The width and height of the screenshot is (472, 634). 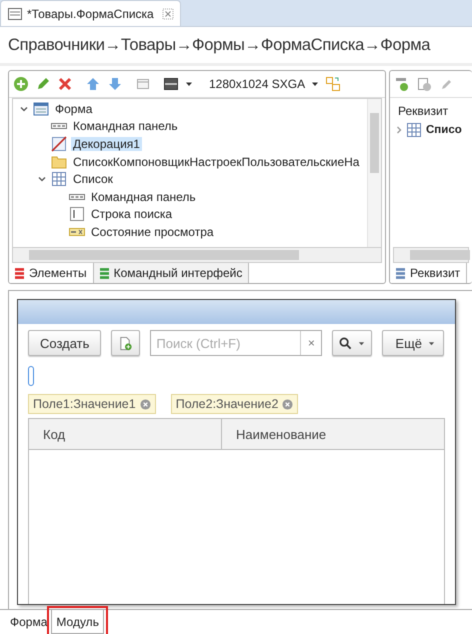 I want to click on tree-item: Списо, so click(x=444, y=130).